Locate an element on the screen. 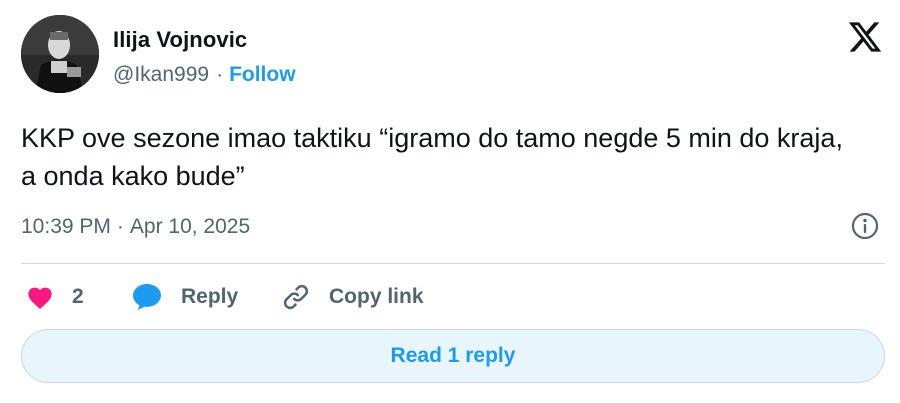 This screenshot has height=403, width=900. x-logo-icon is located at coordinates (865, 37).